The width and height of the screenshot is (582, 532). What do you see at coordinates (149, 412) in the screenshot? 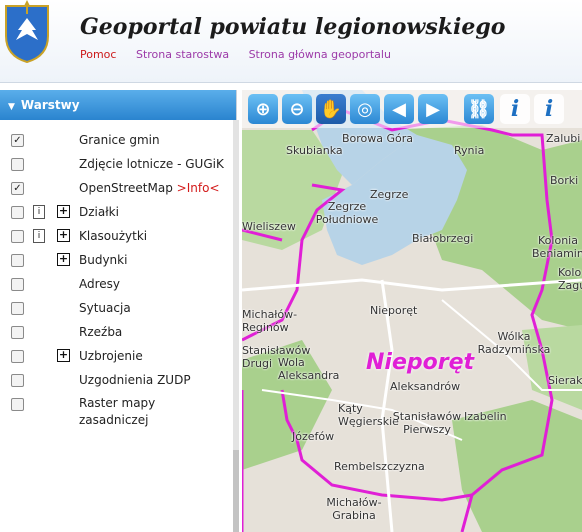
I see `layer-label: Raster mapy zasadniczej` at bounding box center [149, 412].